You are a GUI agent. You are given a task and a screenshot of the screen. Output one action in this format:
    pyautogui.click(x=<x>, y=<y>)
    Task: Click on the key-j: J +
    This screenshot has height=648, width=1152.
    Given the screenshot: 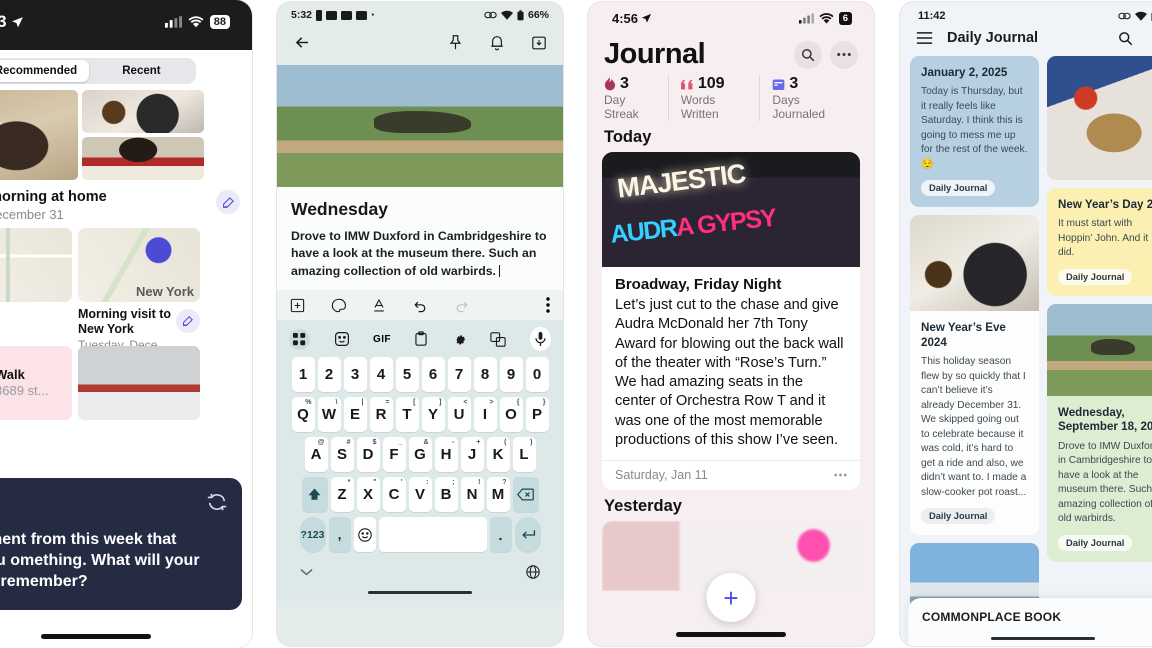 What is the action you would take?
    pyautogui.click(x=472, y=455)
    